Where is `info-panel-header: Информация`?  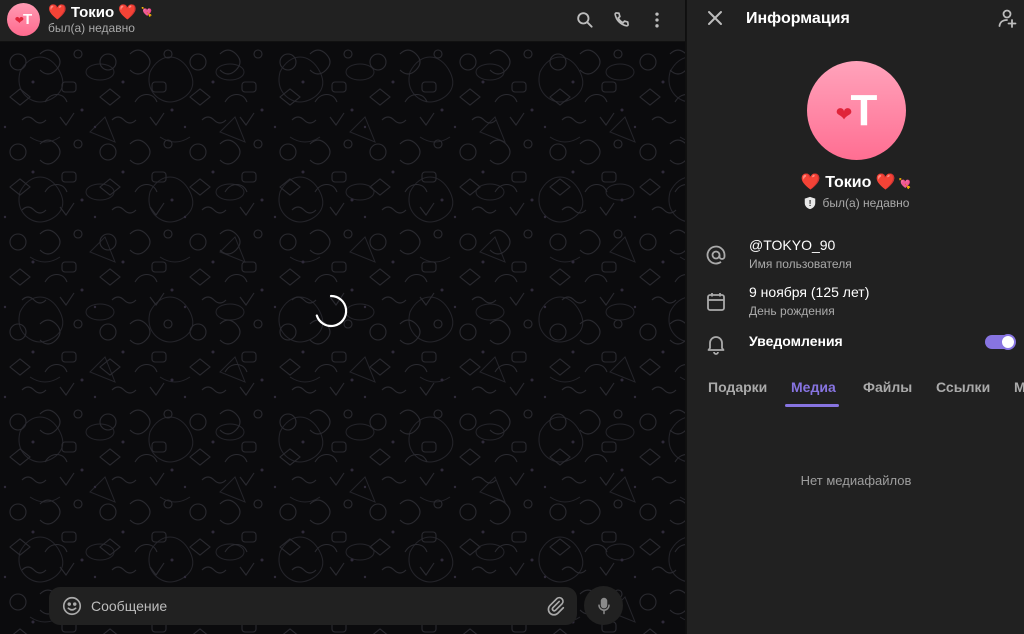
info-panel-header: Информация is located at coordinates (855, 19).